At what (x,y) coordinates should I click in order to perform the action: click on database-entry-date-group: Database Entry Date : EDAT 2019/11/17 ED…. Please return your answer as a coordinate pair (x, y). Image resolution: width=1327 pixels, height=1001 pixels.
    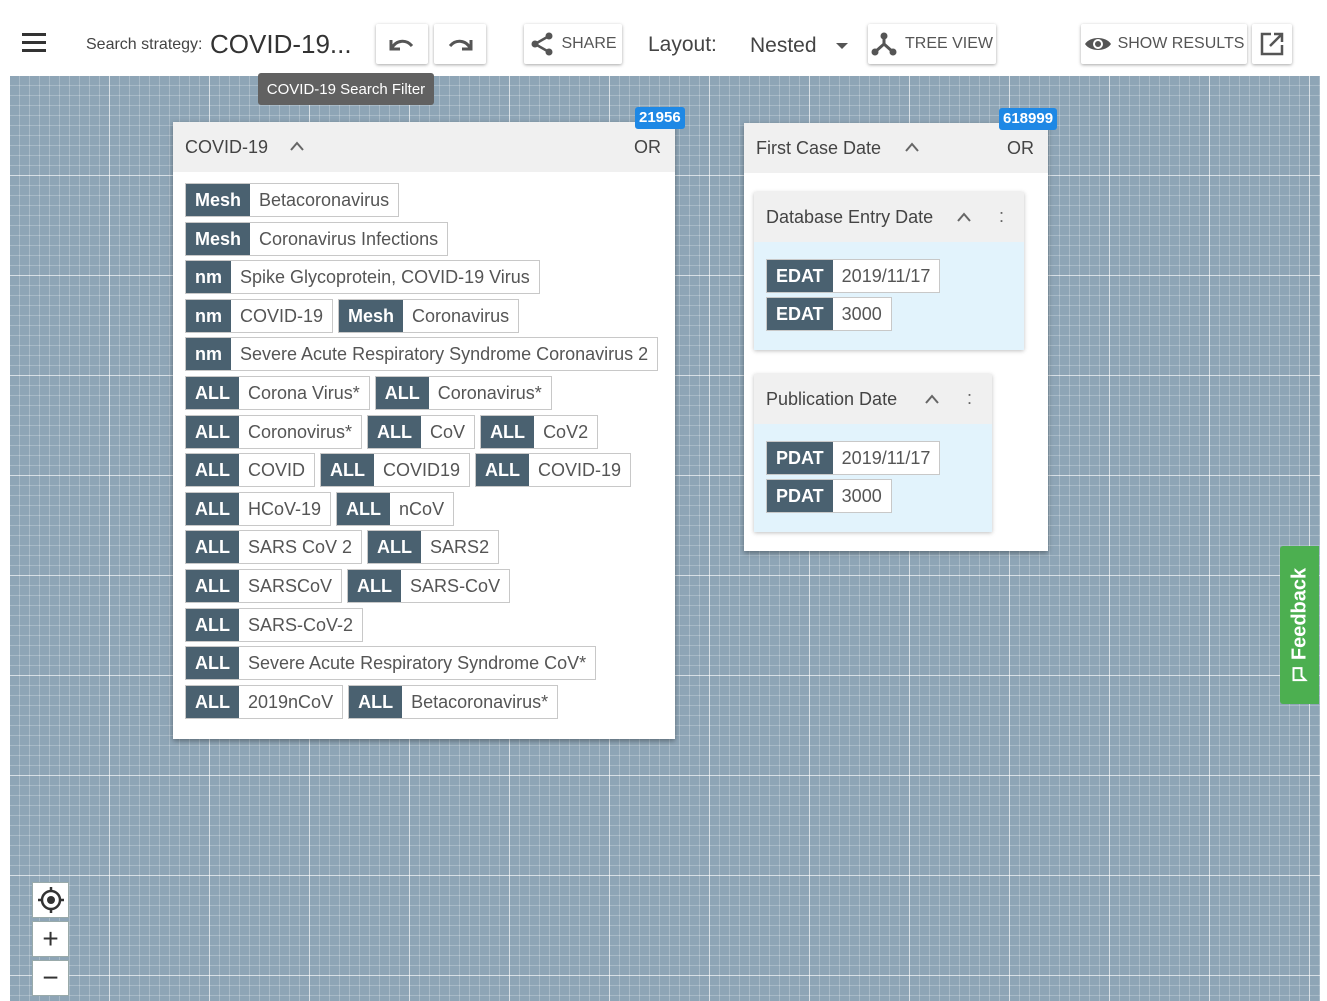
    Looking at the image, I should click on (889, 271).